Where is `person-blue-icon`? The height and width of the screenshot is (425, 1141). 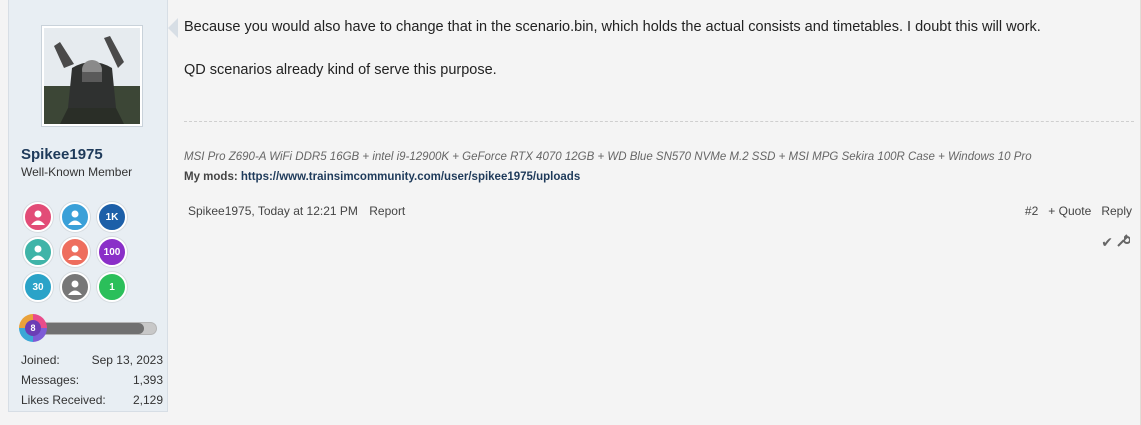 person-blue-icon is located at coordinates (75, 217).